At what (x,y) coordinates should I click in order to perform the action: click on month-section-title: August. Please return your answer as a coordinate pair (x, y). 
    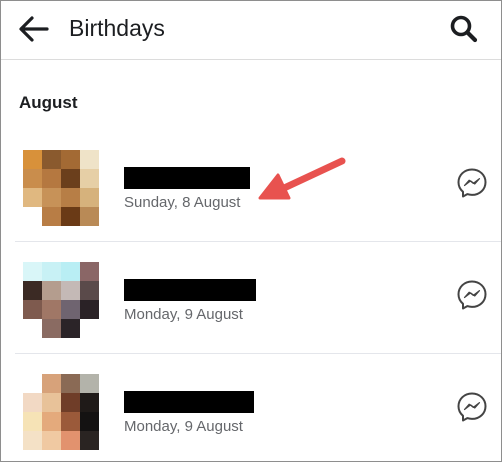
    Looking at the image, I should click on (48, 102).